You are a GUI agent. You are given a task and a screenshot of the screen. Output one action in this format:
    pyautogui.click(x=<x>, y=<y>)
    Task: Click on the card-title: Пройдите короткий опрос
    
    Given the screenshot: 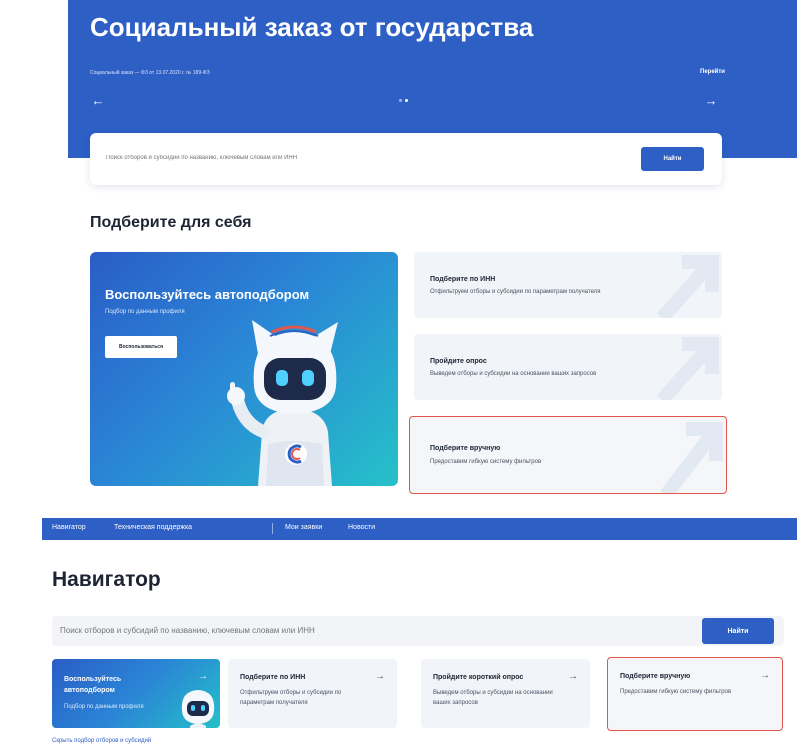 What is the action you would take?
    pyautogui.click(x=478, y=677)
    